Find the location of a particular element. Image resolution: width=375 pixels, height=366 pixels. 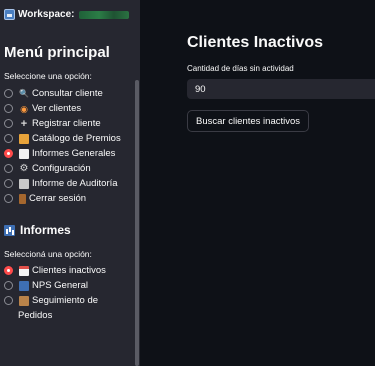

menu-item-label: Configuración is located at coordinates (61, 168).